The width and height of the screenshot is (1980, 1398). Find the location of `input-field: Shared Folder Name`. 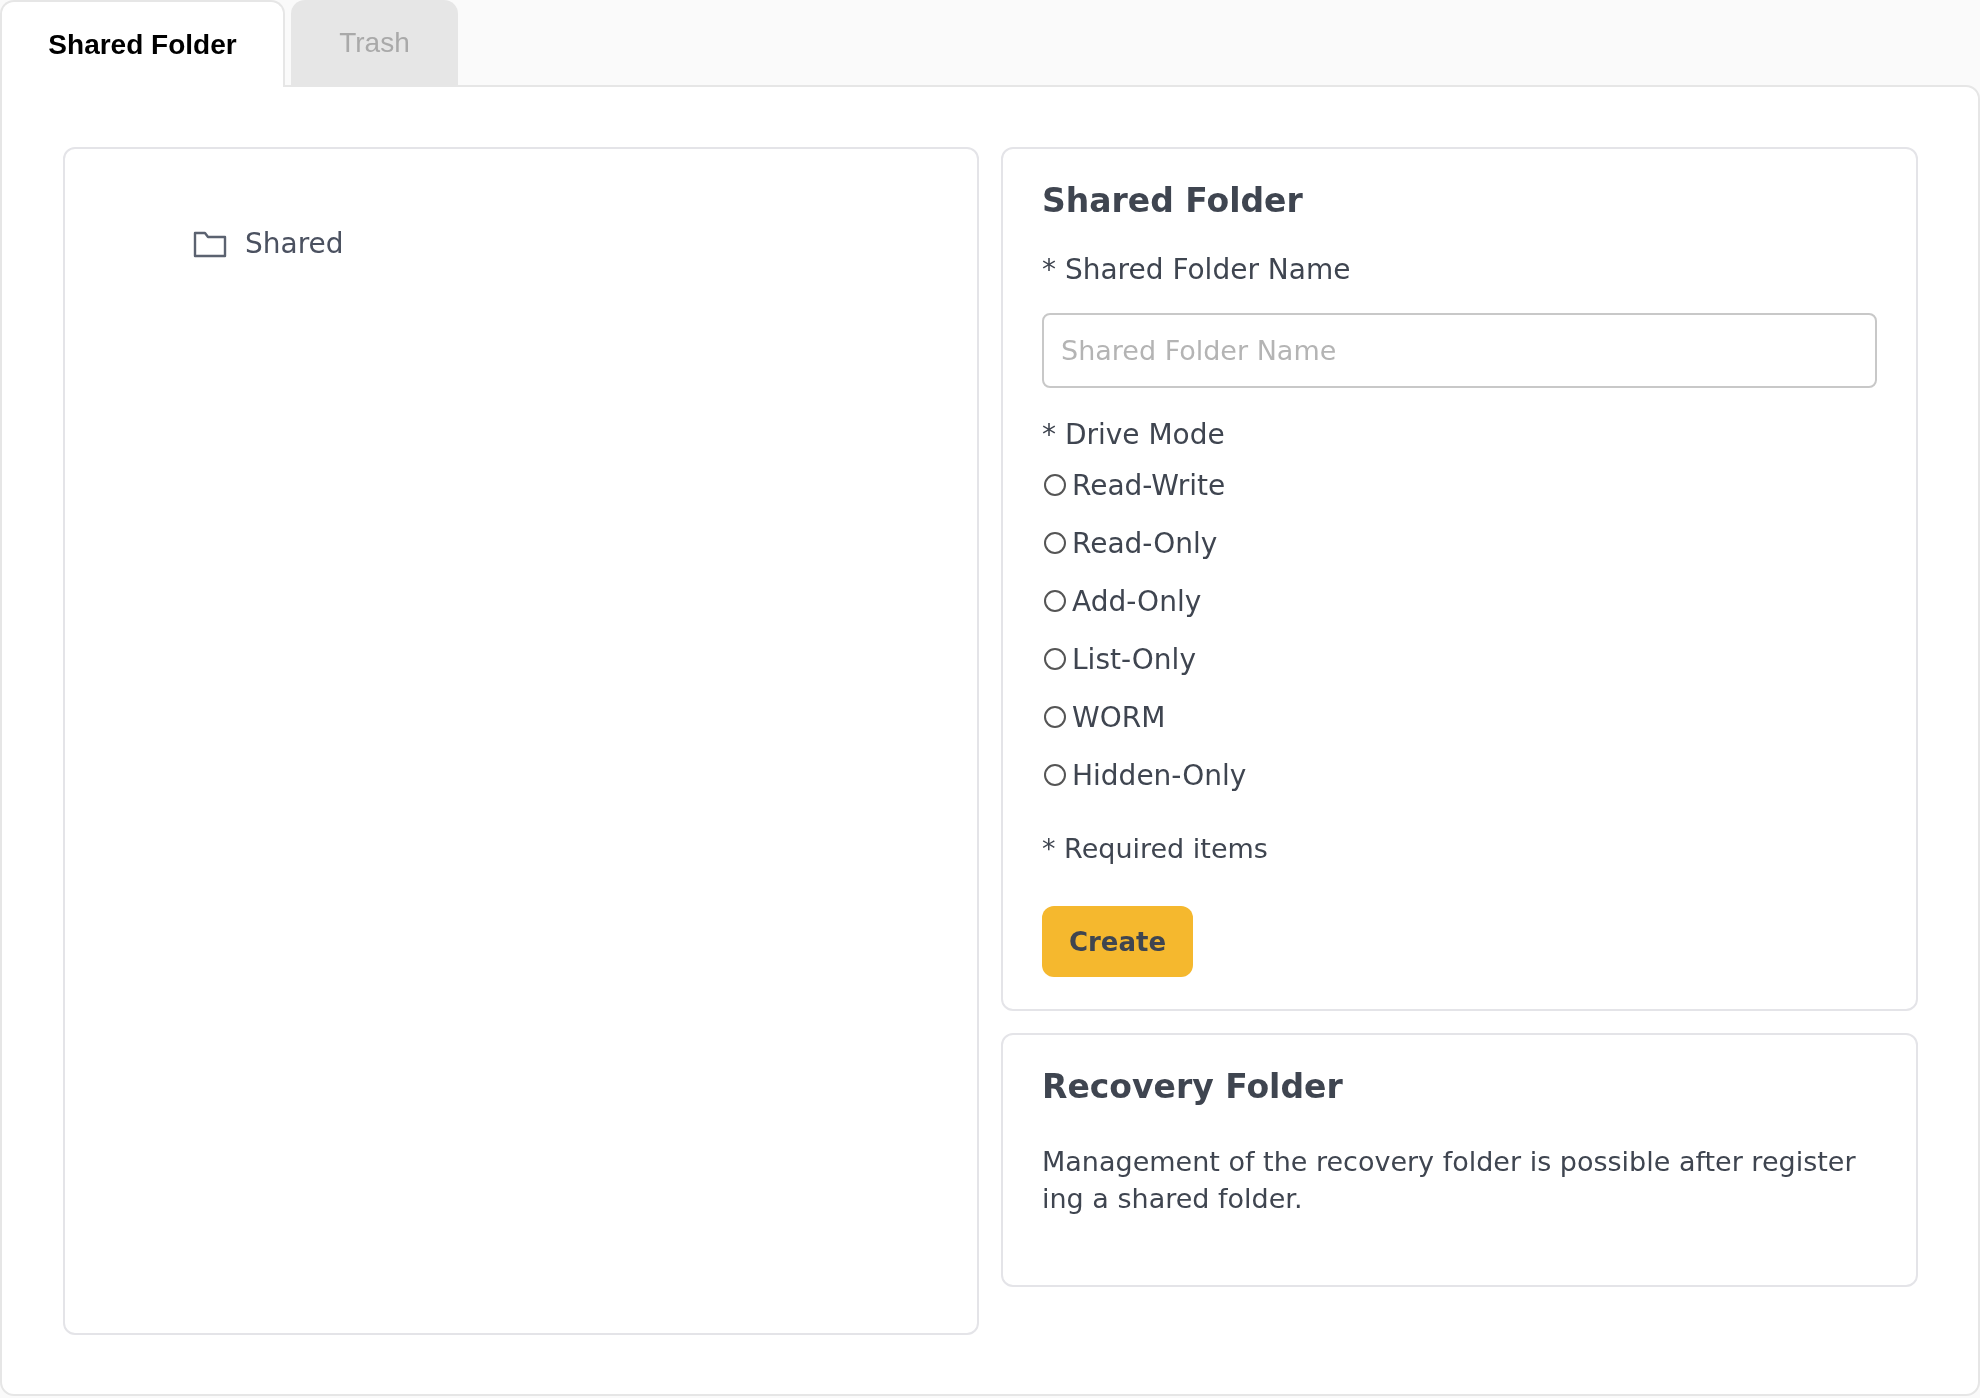

input-field: Shared Folder Name is located at coordinates (1459, 350).